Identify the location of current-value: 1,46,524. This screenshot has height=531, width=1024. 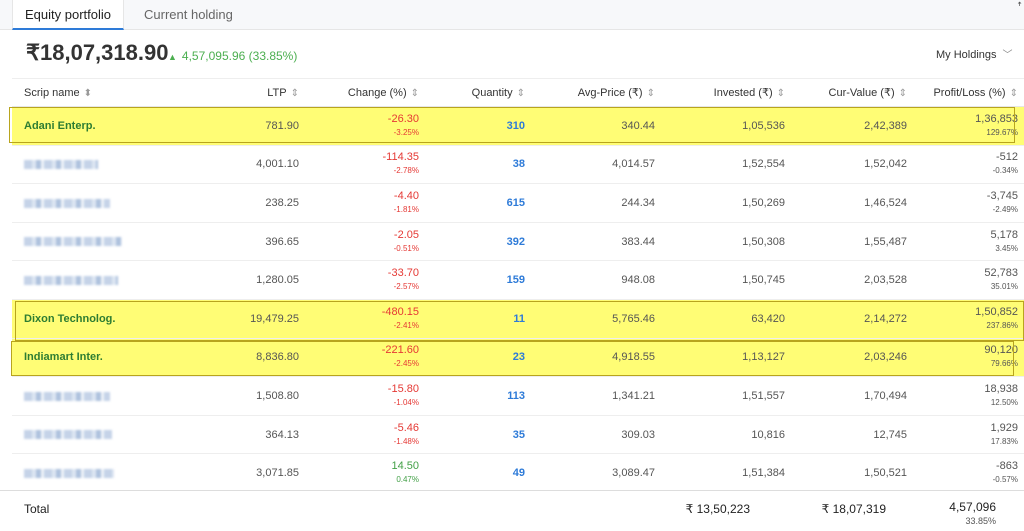
(885, 202).